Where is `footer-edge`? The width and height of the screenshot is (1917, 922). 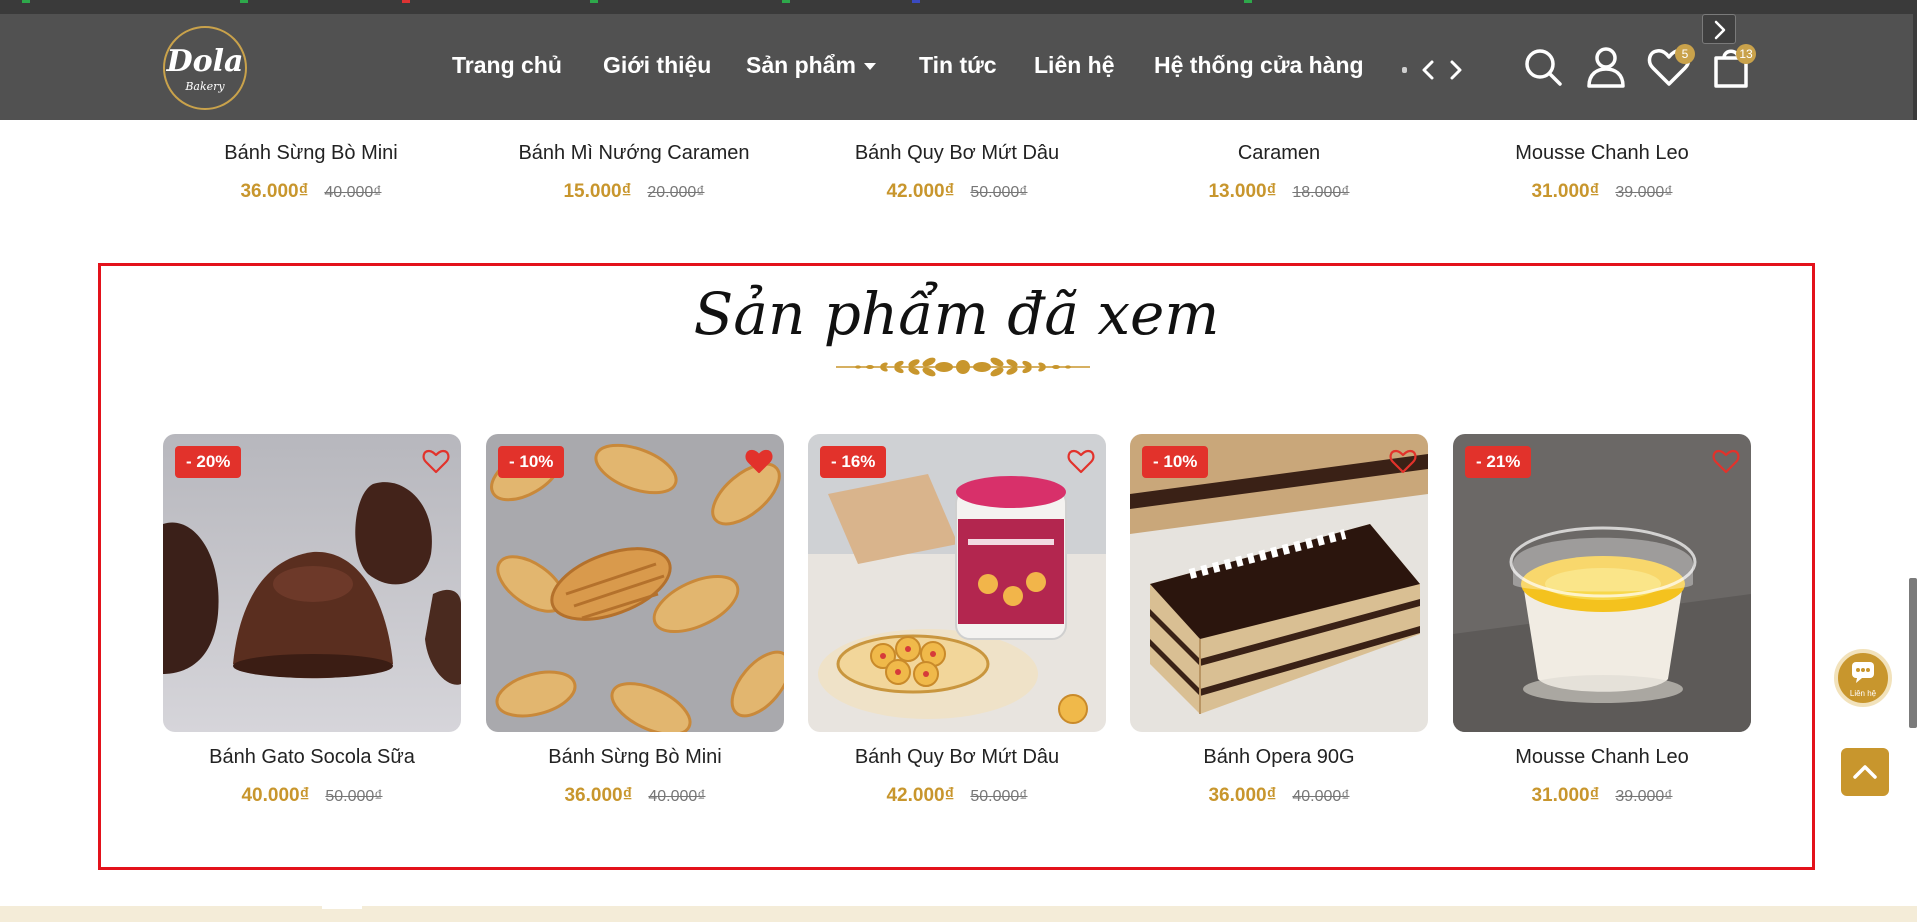
footer-edge is located at coordinates (958, 914).